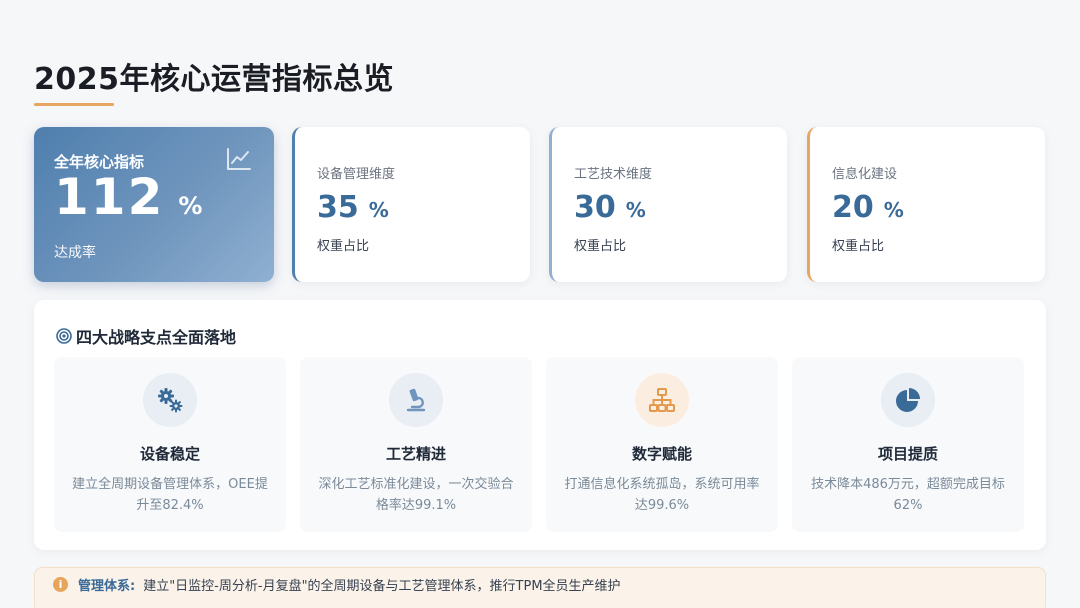  Describe the element at coordinates (908, 400) in the screenshot. I see `pie-chart-icon` at that location.